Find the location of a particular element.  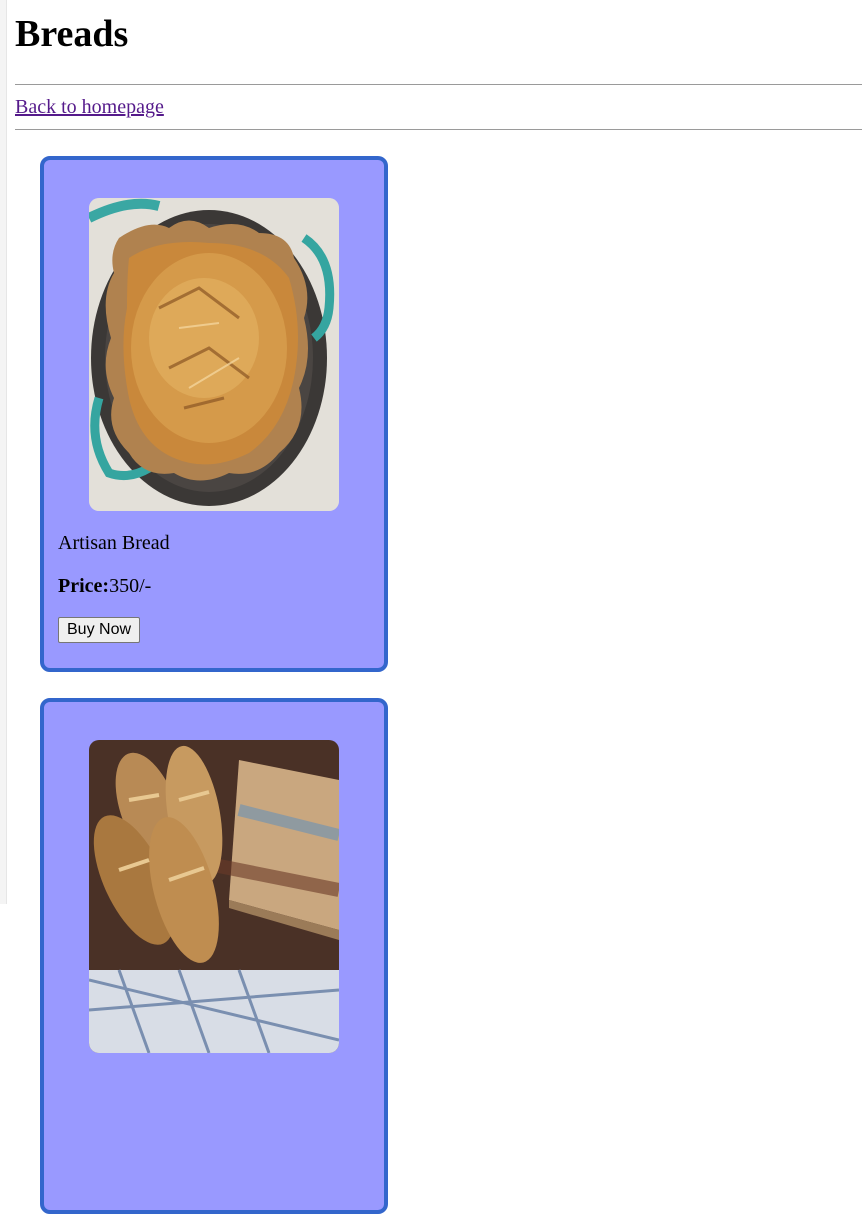

divider-bottom is located at coordinates (438, 129).